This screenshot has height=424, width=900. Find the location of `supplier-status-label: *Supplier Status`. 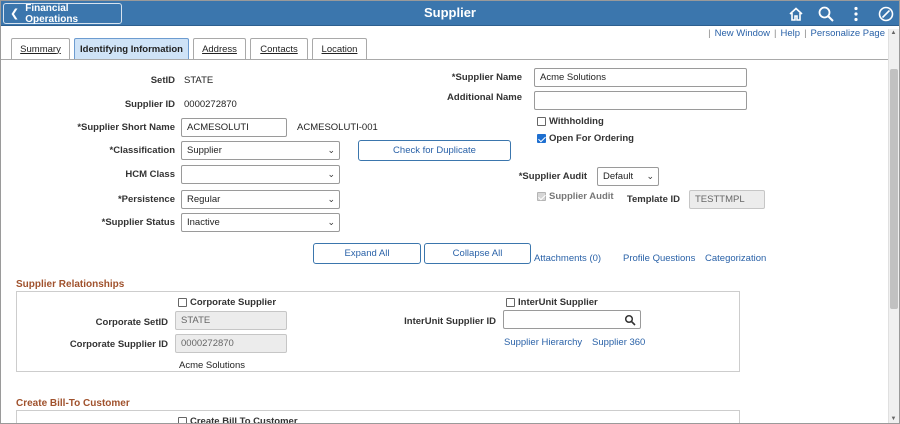

supplier-status-label: *Supplier Status is located at coordinates (138, 222).